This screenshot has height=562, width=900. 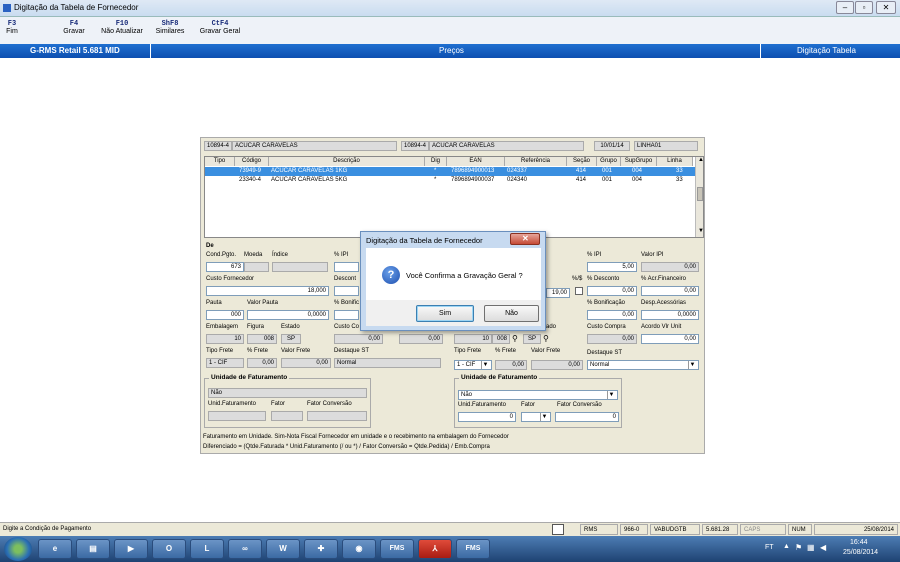 What do you see at coordinates (612, 315) in the screenshot?
I see `bonificacao-right-field: 0,00` at bounding box center [612, 315].